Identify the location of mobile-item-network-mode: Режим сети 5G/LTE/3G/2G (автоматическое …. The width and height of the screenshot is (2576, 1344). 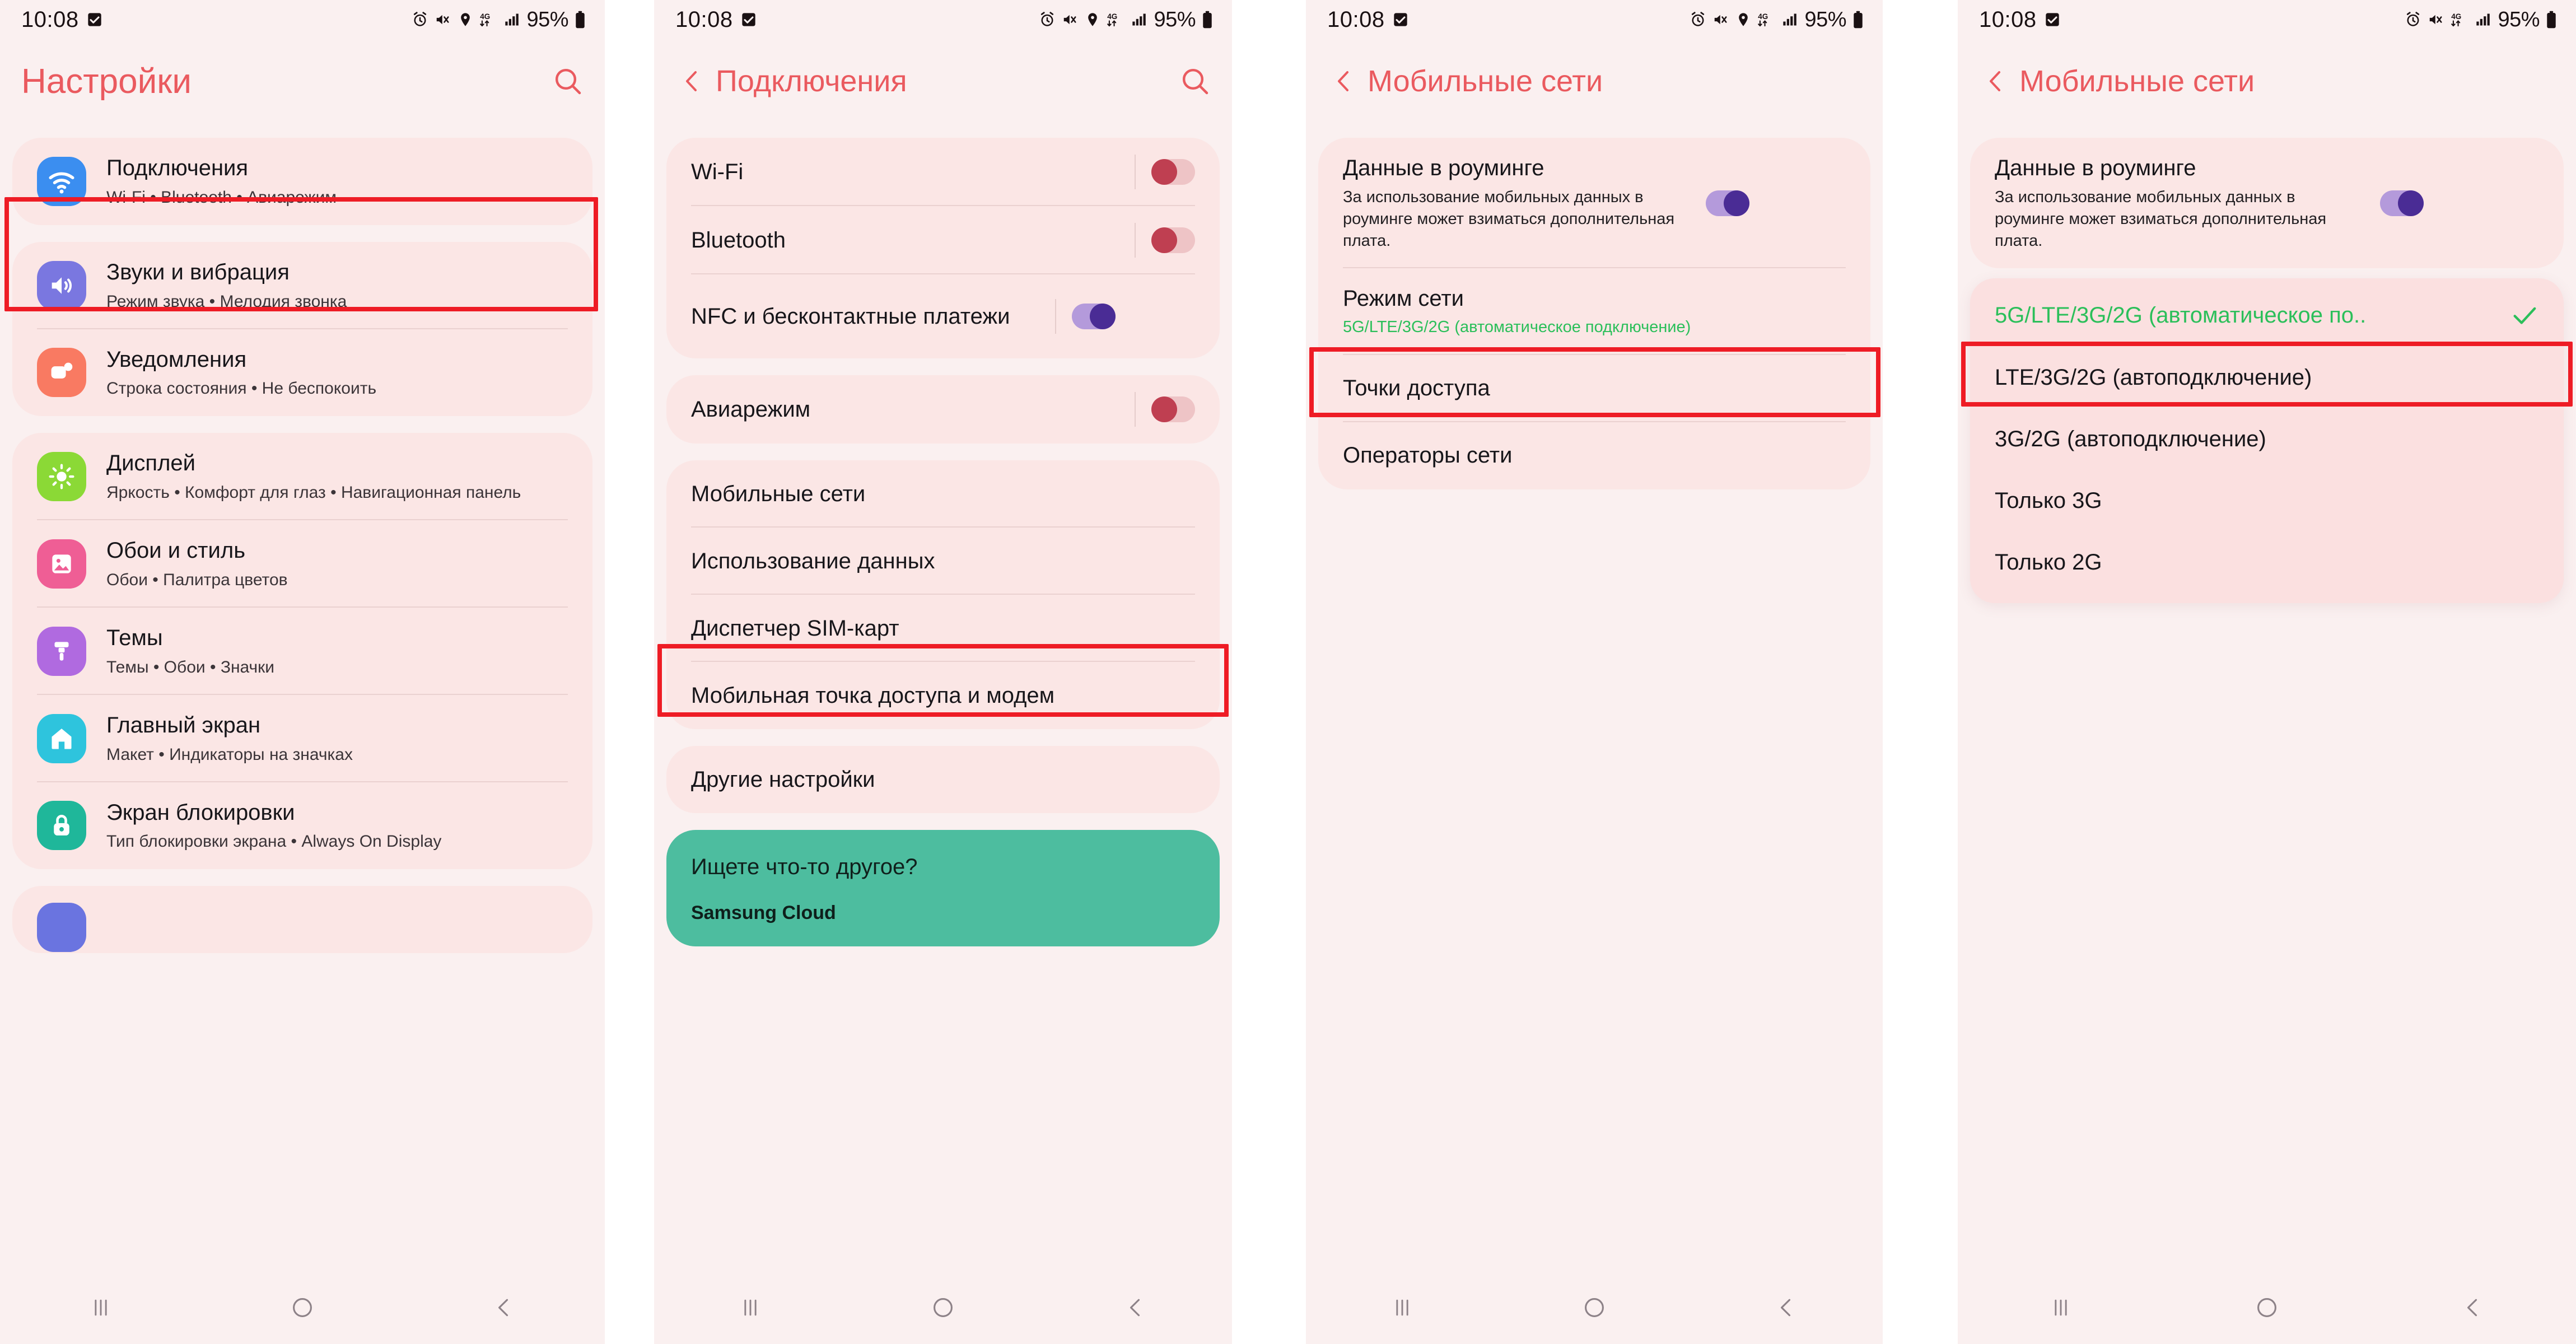
(1594, 312).